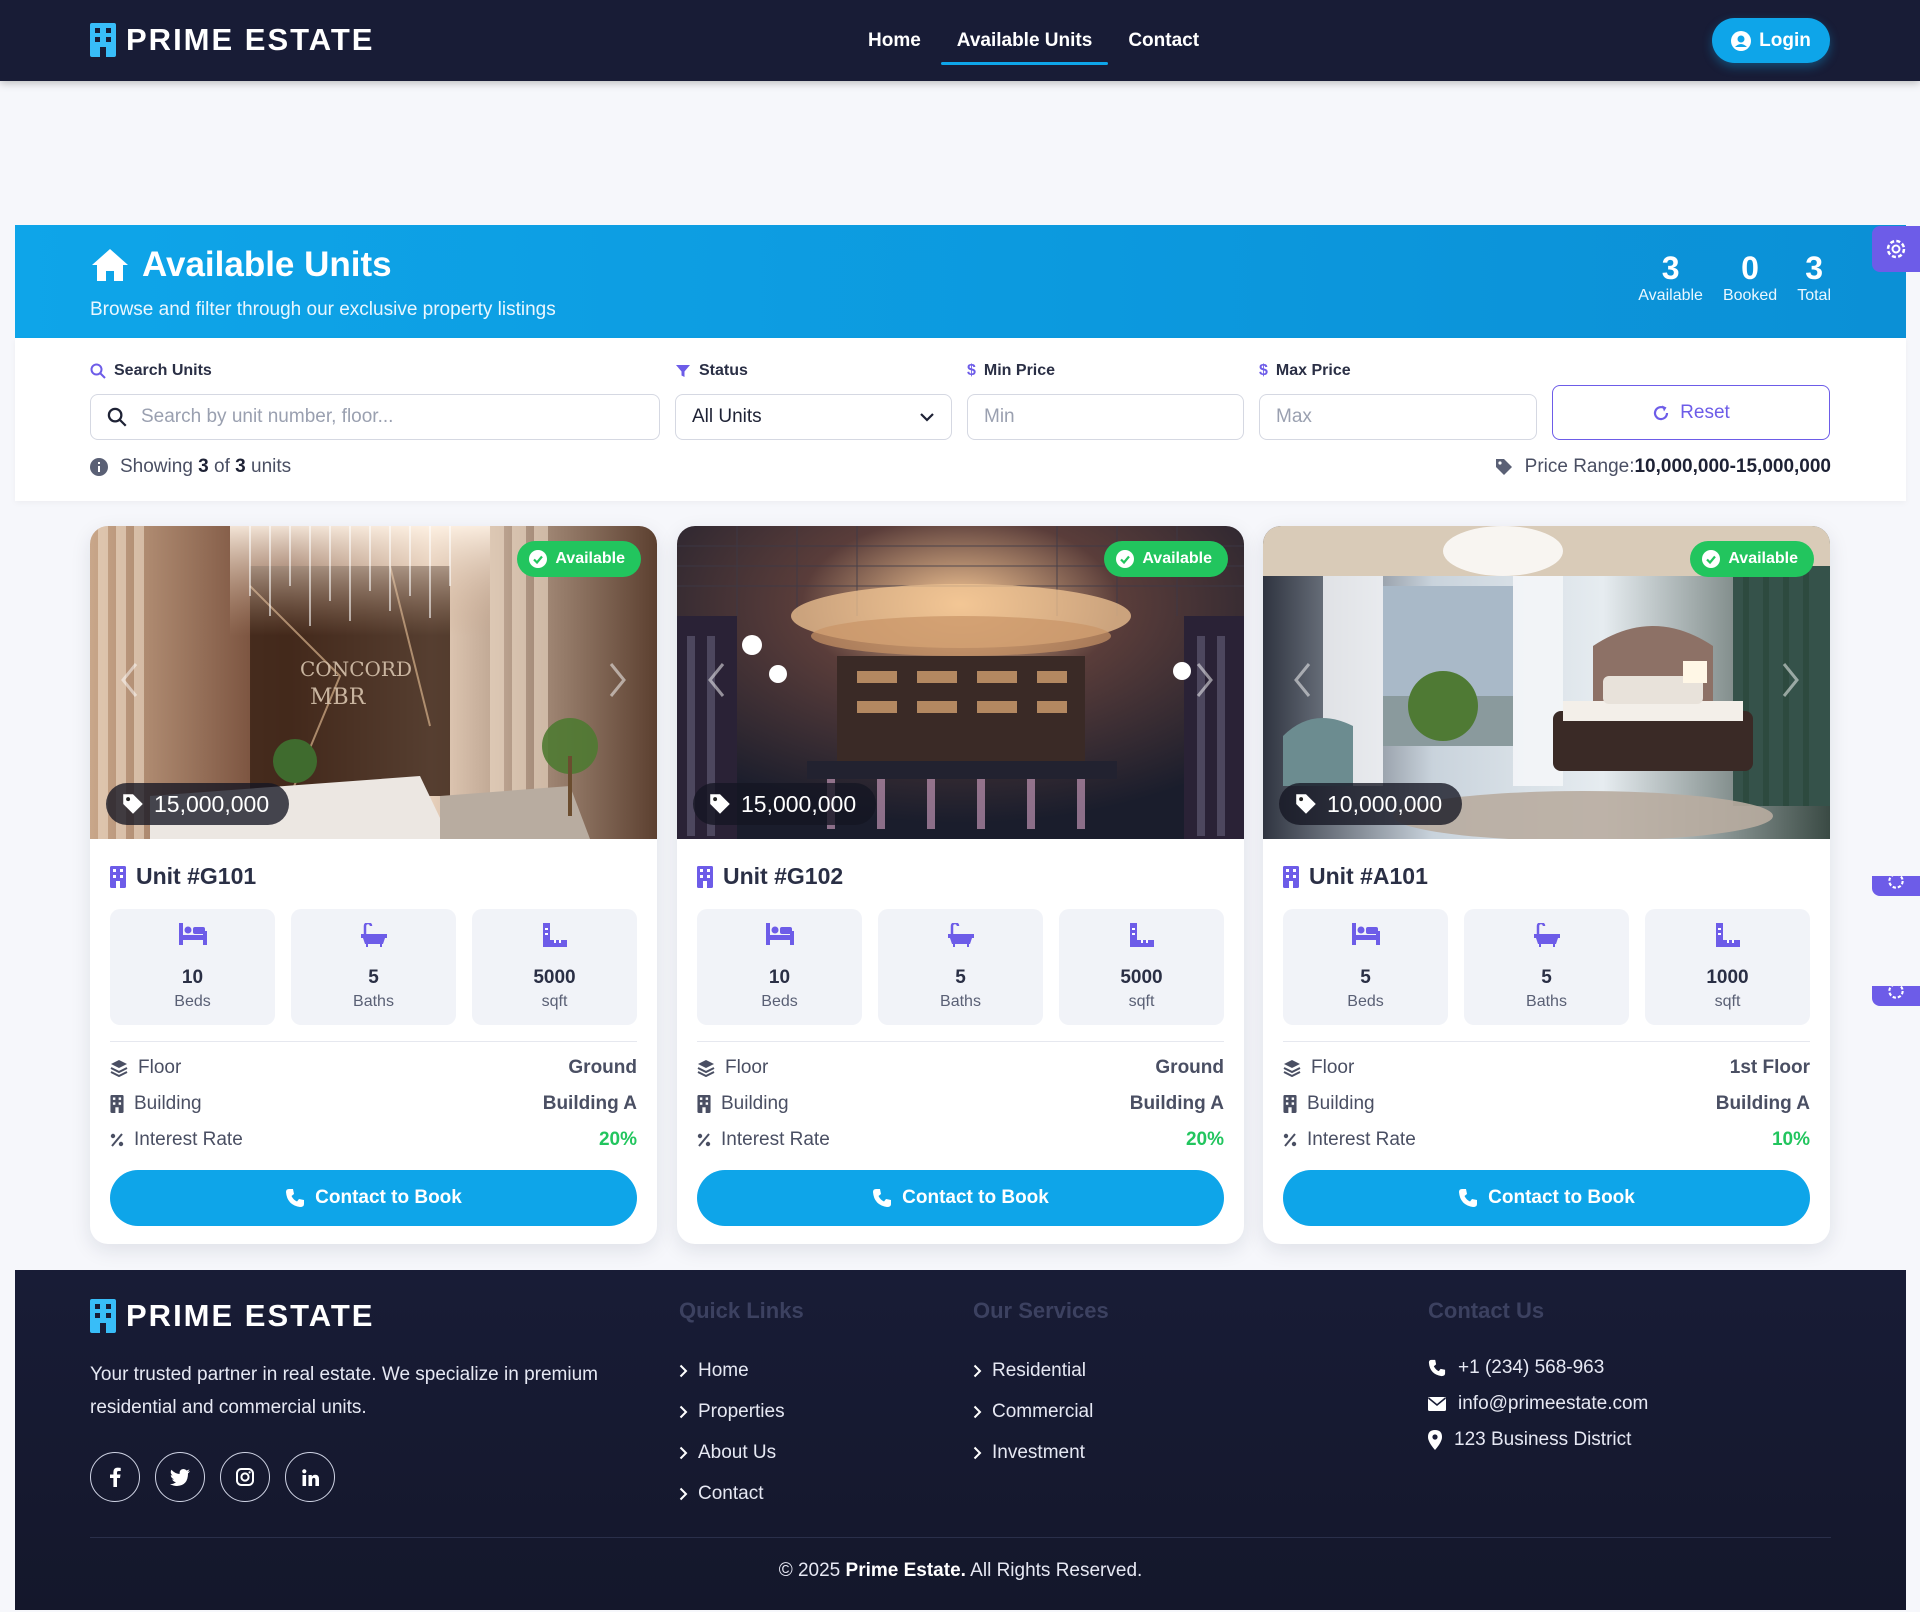 The image size is (1920, 1612). What do you see at coordinates (117, 1140) in the screenshot?
I see `percent-icon` at bounding box center [117, 1140].